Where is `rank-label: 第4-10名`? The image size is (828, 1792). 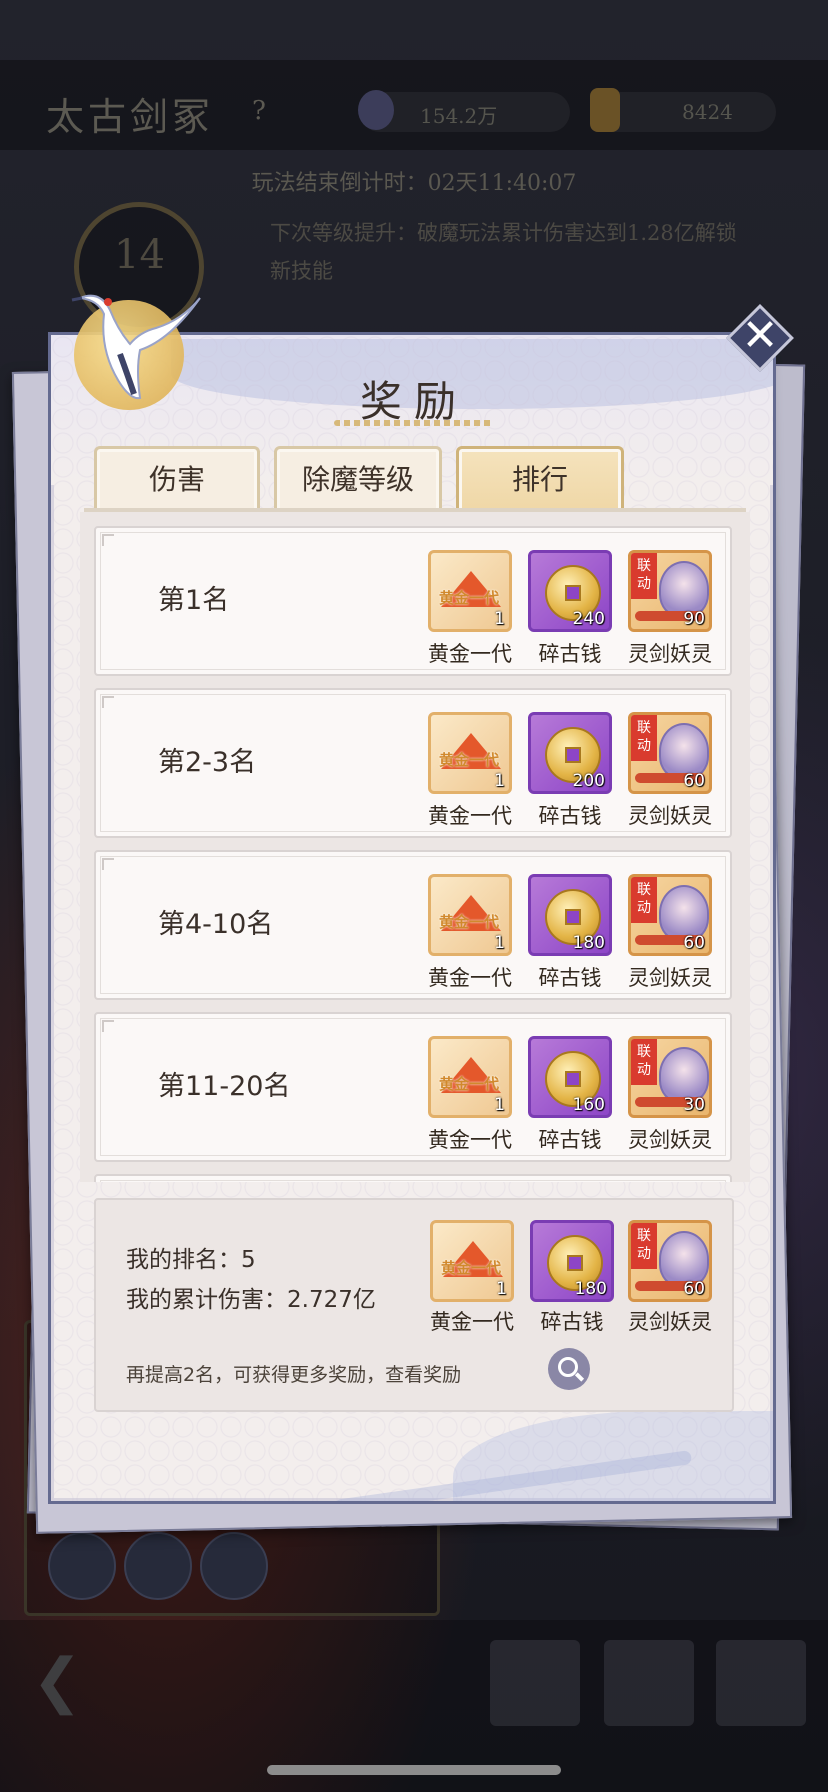
rank-label: 第4-10名 is located at coordinates (216, 924).